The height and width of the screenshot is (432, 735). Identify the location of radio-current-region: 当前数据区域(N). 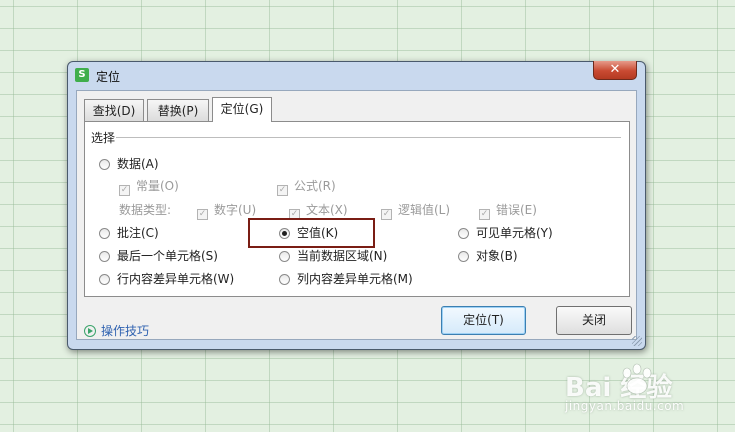
(333, 256).